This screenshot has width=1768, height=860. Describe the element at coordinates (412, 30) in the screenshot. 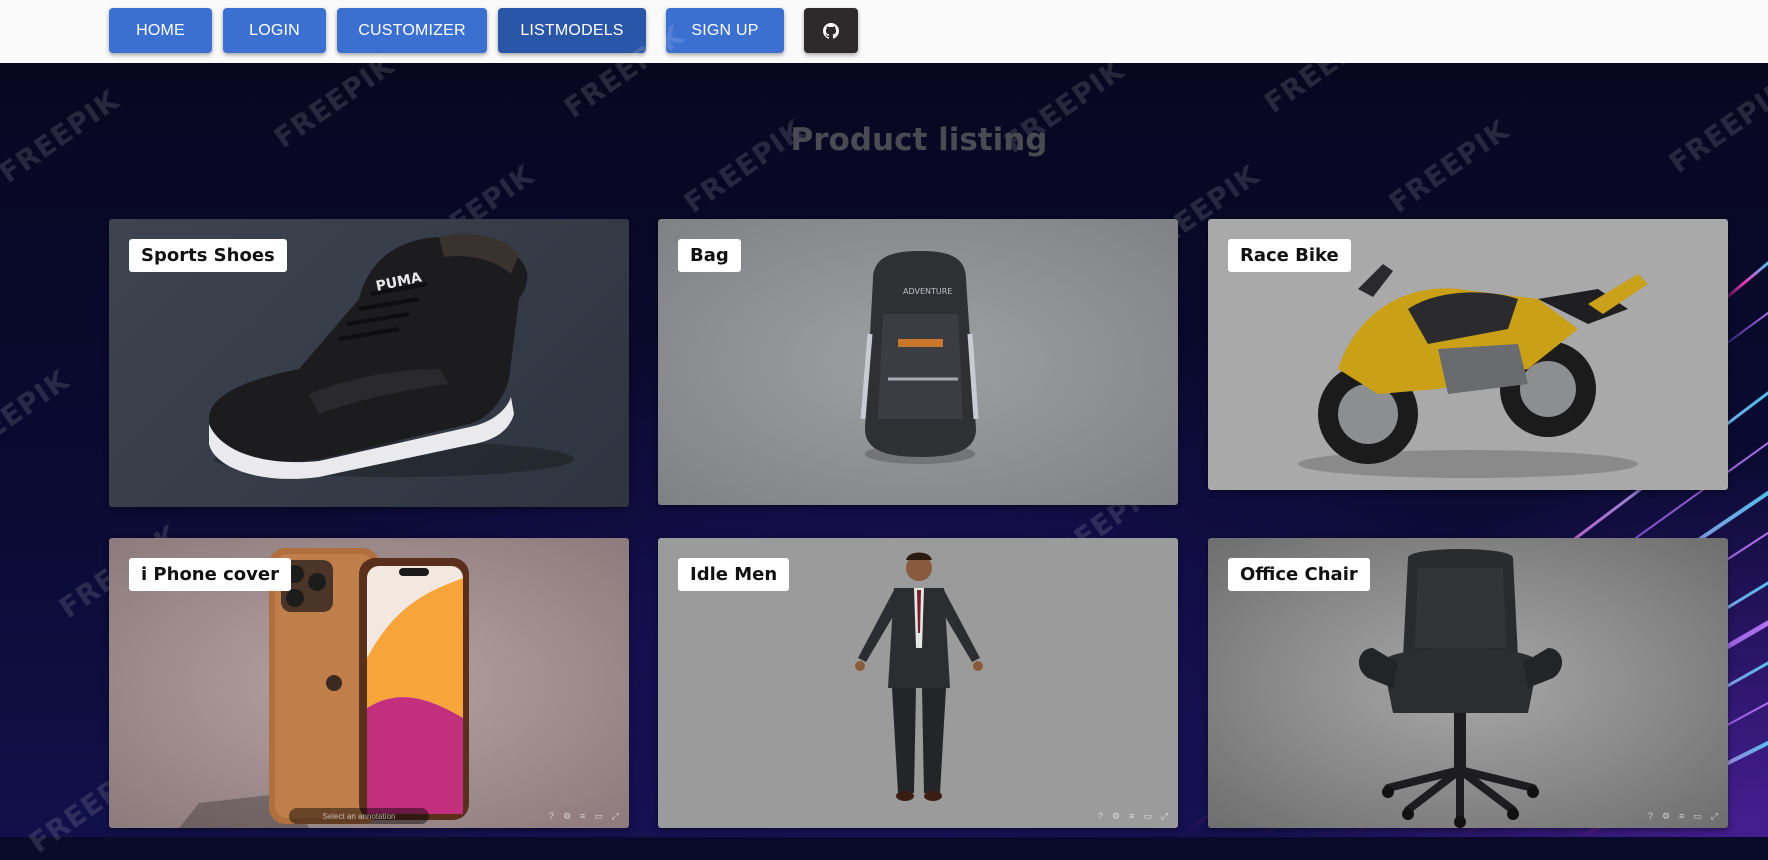

I see `customizer-button: CUSTOMIZER` at that location.